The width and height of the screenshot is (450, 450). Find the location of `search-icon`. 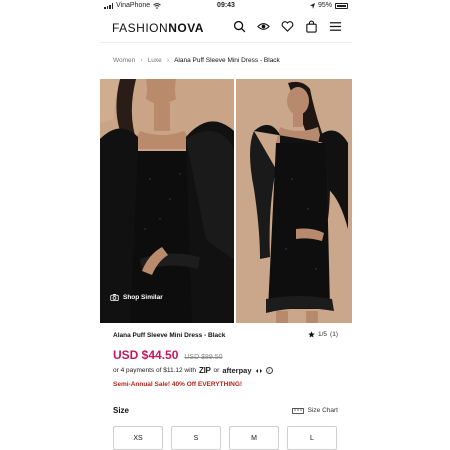

search-icon is located at coordinates (239, 26).